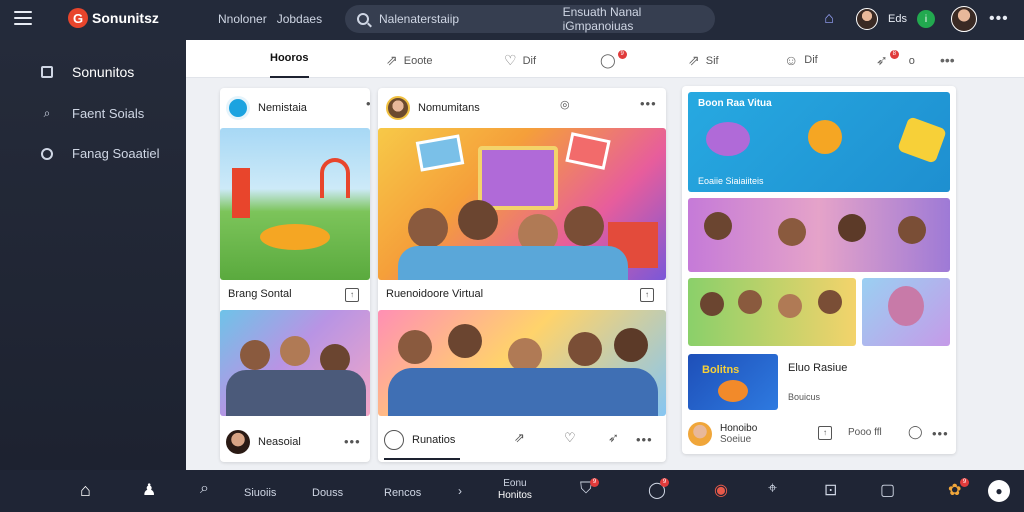 This screenshot has width=1024, height=512. What do you see at coordinates (894, 54) in the screenshot?
I see `notification-badge: 8` at bounding box center [894, 54].